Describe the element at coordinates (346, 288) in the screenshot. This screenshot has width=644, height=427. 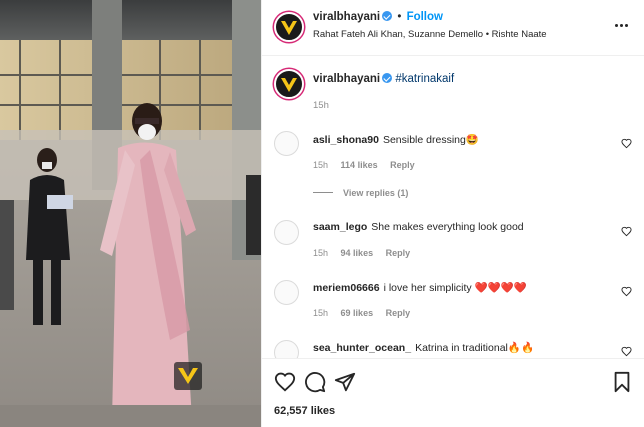
I see `comment-username: meriem06666` at that location.